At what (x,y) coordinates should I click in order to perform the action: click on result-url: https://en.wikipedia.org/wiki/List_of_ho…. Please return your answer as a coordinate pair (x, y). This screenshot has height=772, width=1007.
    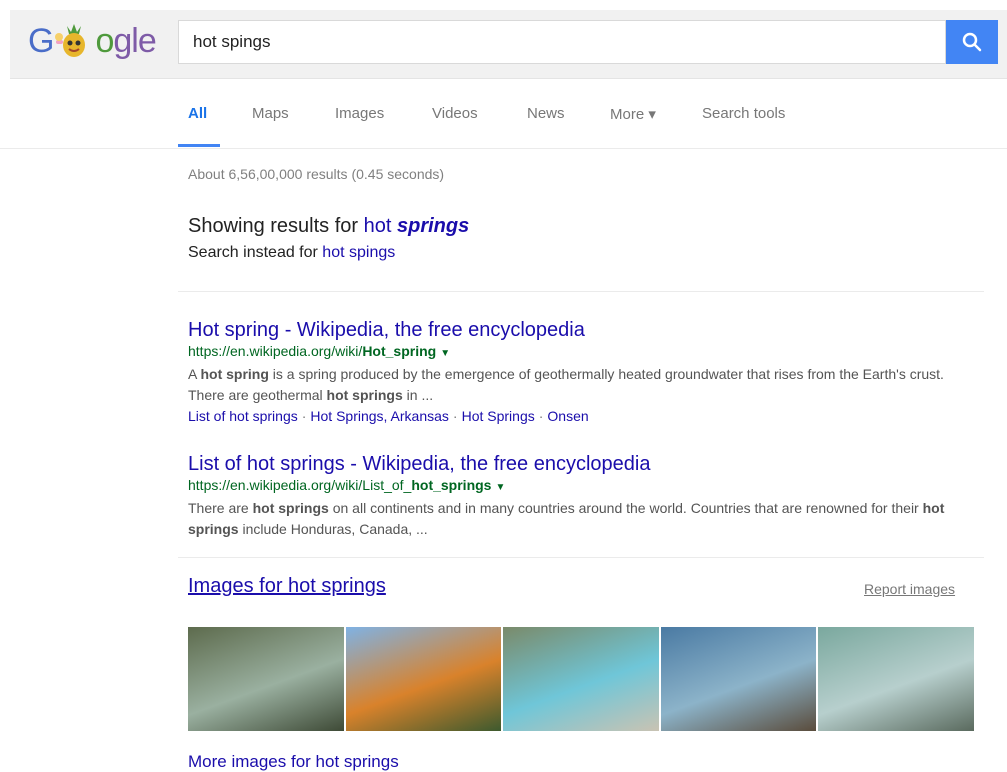
    Looking at the image, I should click on (347, 485).